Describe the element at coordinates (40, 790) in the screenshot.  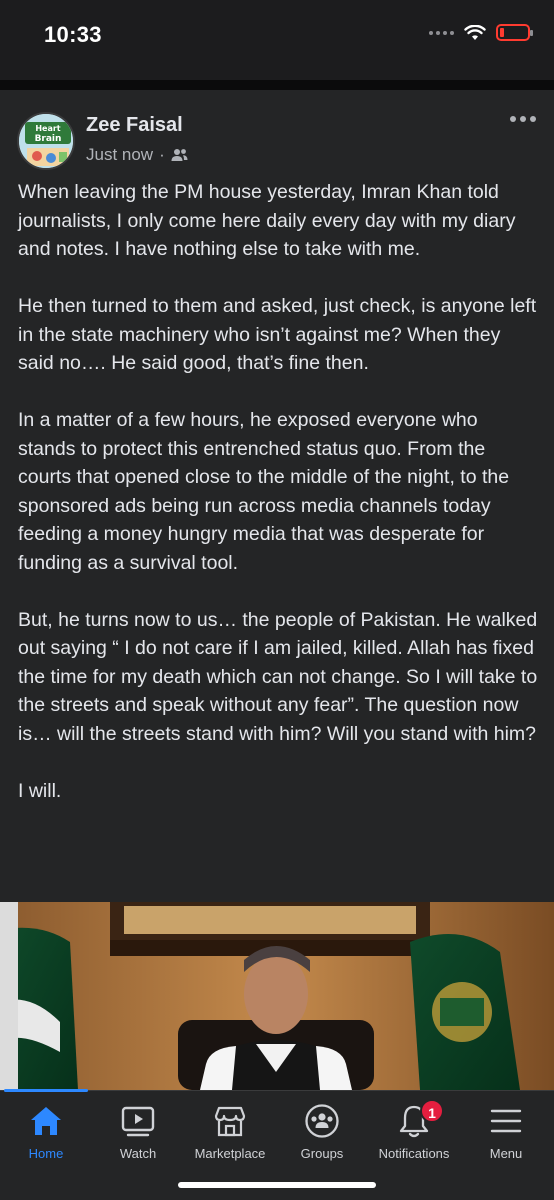
I see `post-paragraph: I will.` at that location.